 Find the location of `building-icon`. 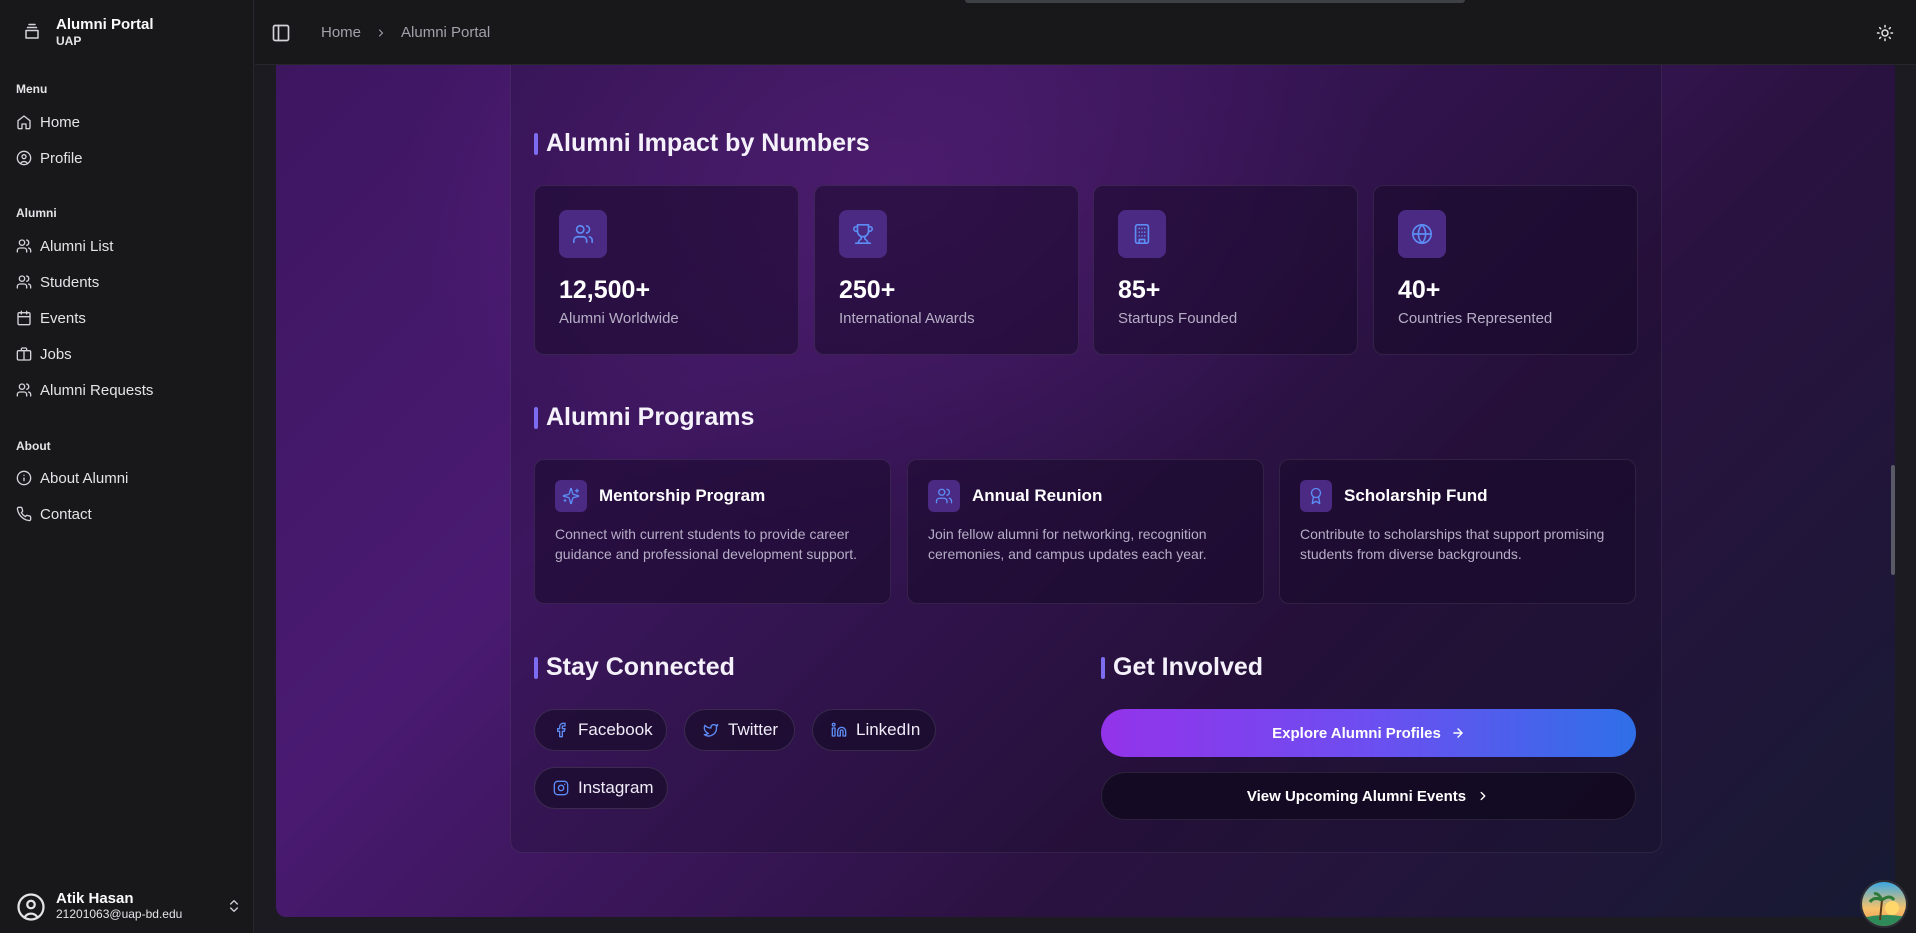

building-icon is located at coordinates (1142, 234).